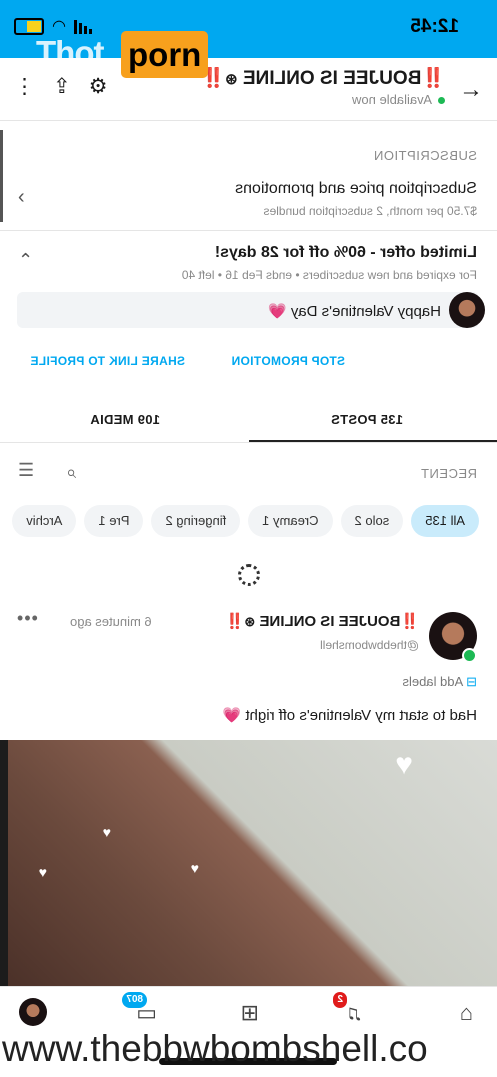 This screenshot has width=497, height=1077. What do you see at coordinates (433, 681) in the screenshot?
I see `add-labels-text: Add labels` at bounding box center [433, 681].